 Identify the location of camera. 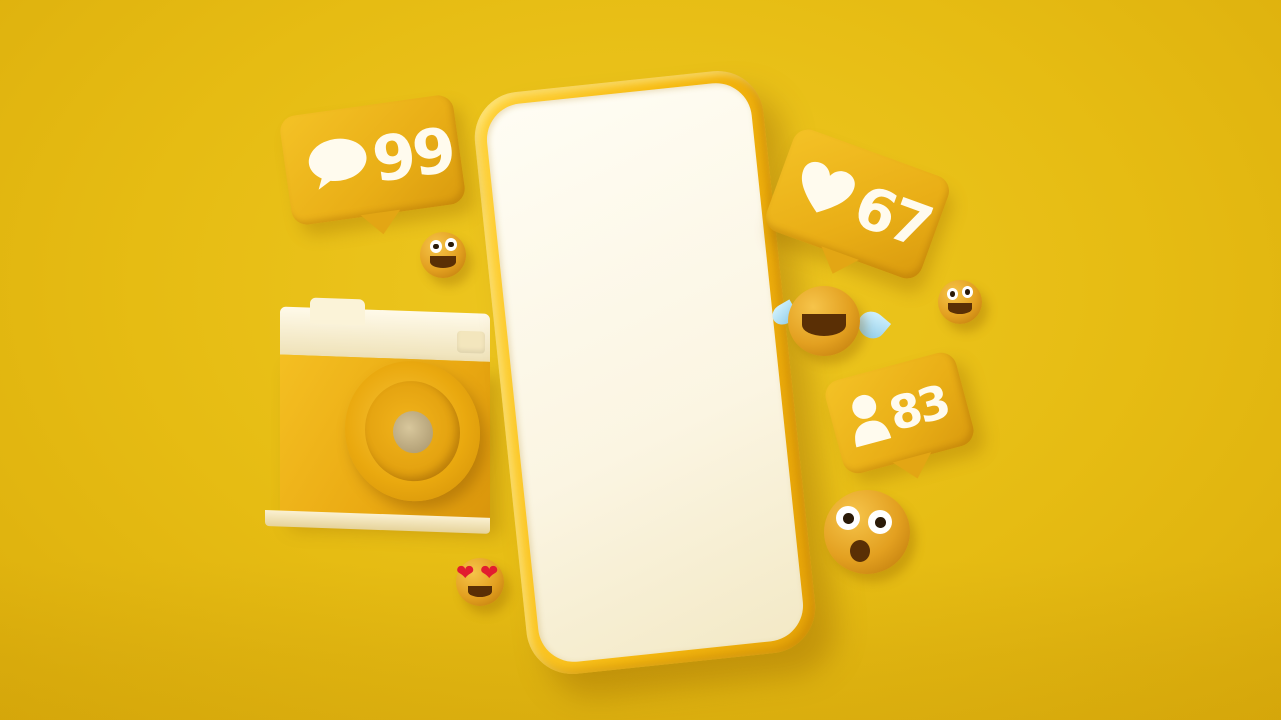
(380, 416).